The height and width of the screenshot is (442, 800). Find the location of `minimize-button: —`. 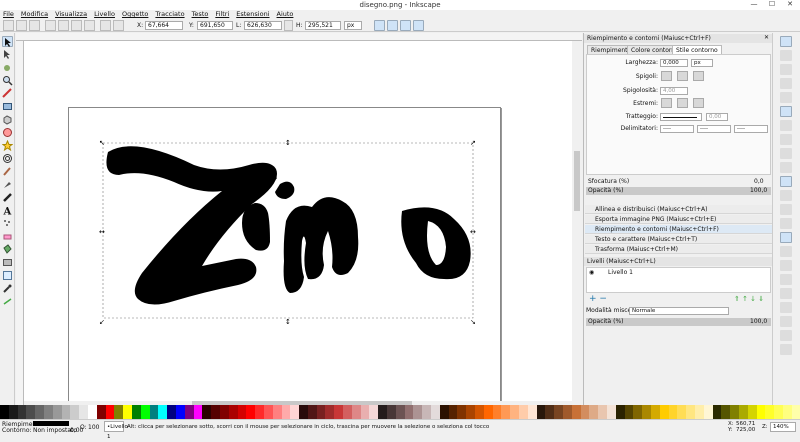

minimize-button: — is located at coordinates (754, 4).